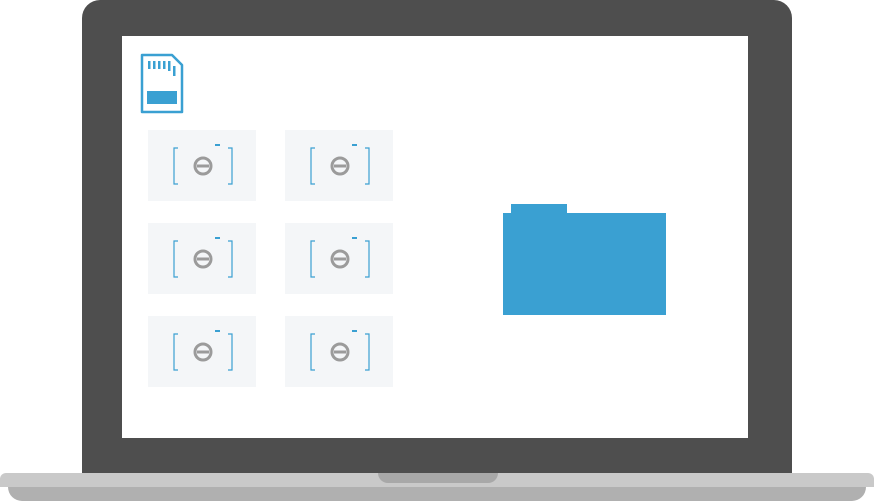 Image resolution: width=874 pixels, height=501 pixels. I want to click on laptop-base, so click(437, 487).